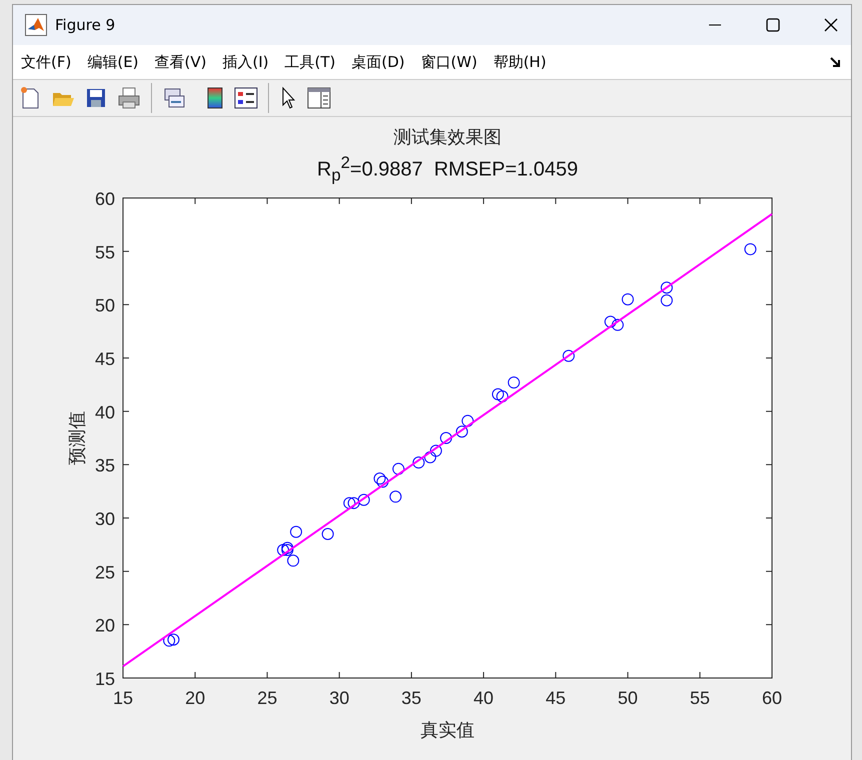  Describe the element at coordinates (30, 98) in the screenshot. I see `new-file-icon` at that location.